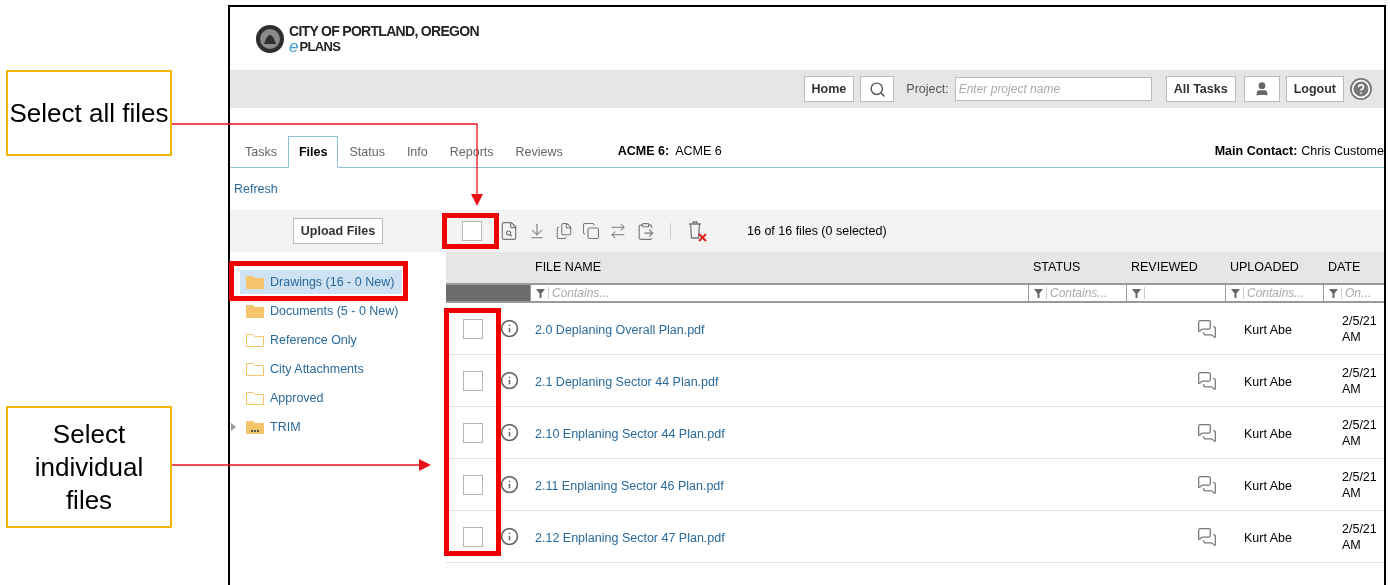 Image resolution: width=1390 pixels, height=585 pixels. Describe the element at coordinates (618, 231) in the screenshot. I see `transfer-icon` at that location.